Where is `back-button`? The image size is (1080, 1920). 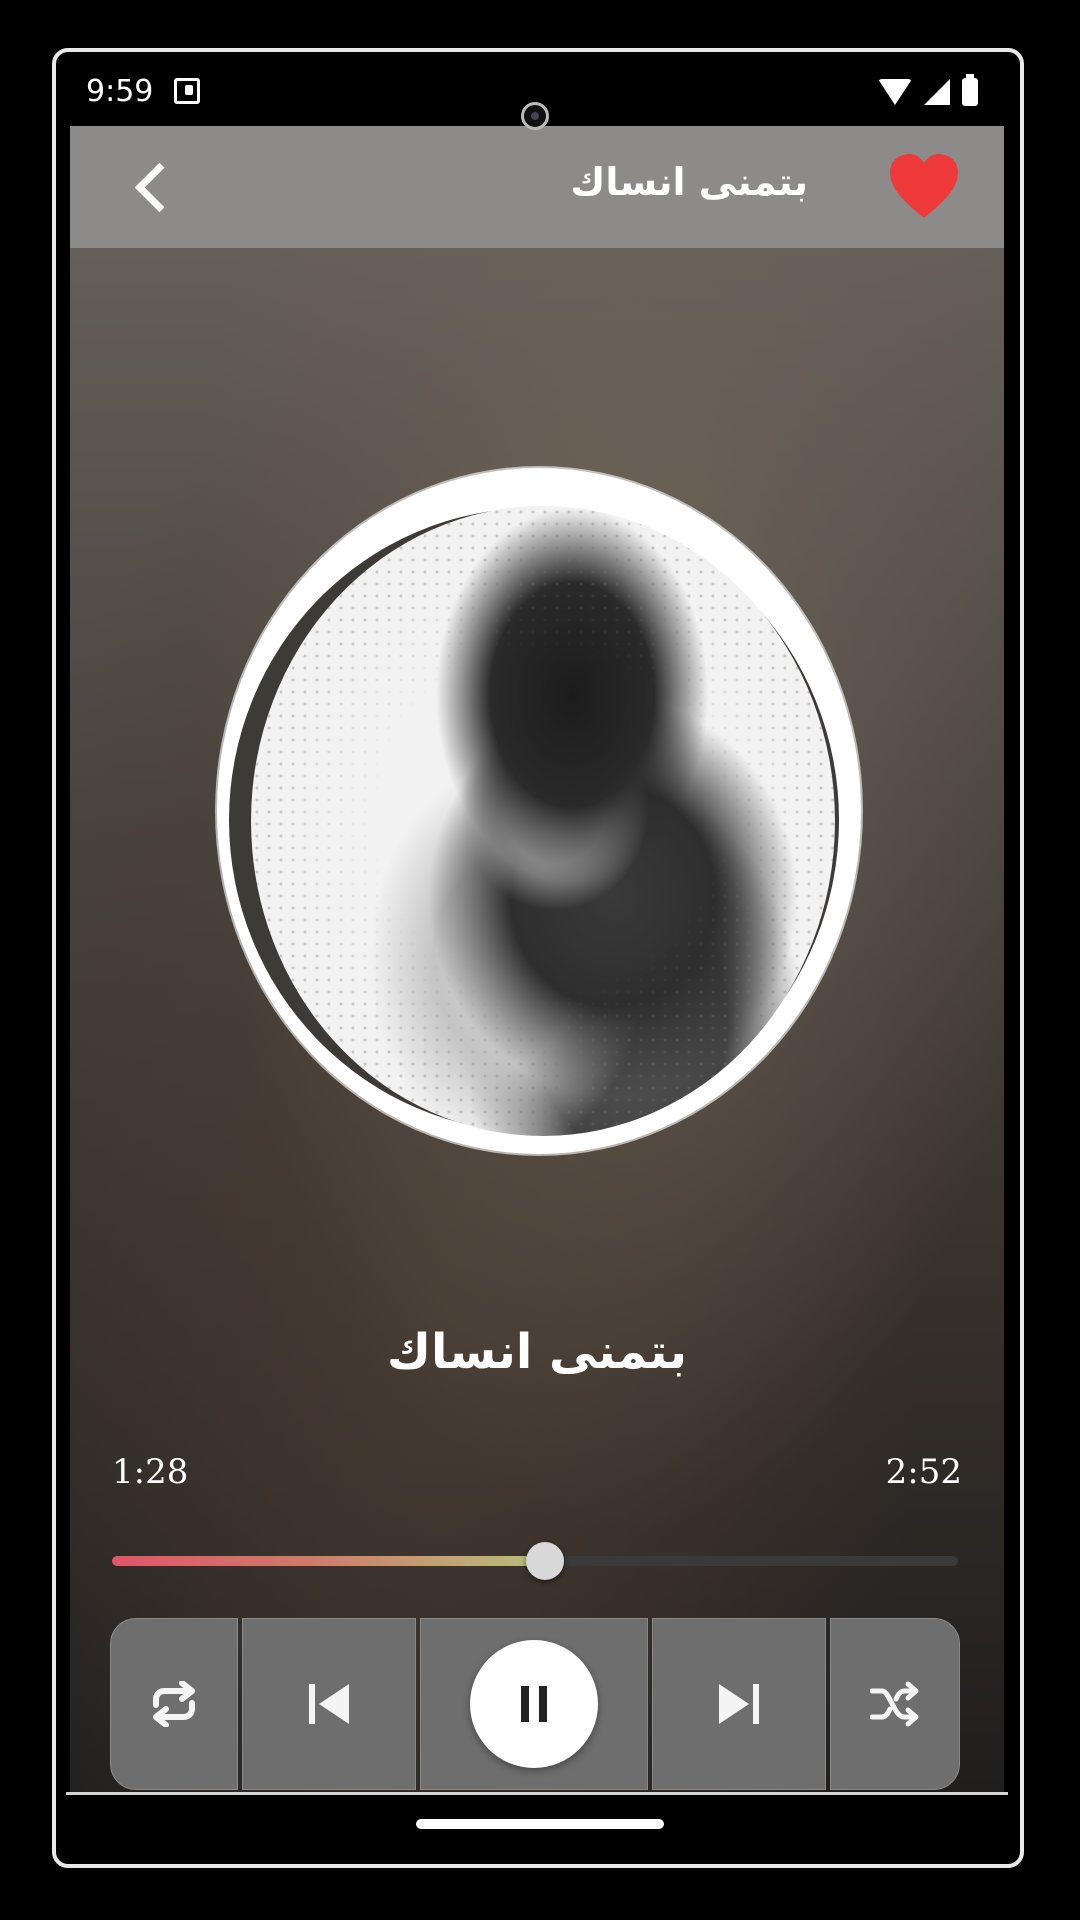 back-button is located at coordinates (158, 187).